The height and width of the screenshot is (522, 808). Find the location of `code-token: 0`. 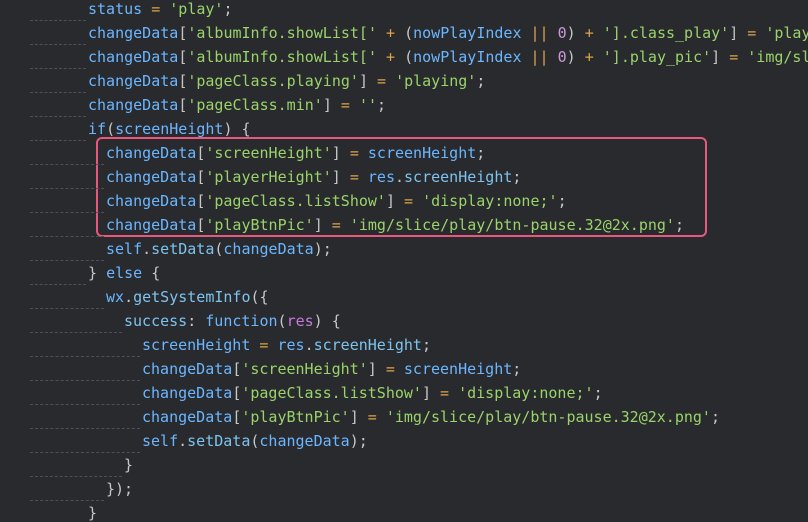

code-token: 0 is located at coordinates (562, 57).